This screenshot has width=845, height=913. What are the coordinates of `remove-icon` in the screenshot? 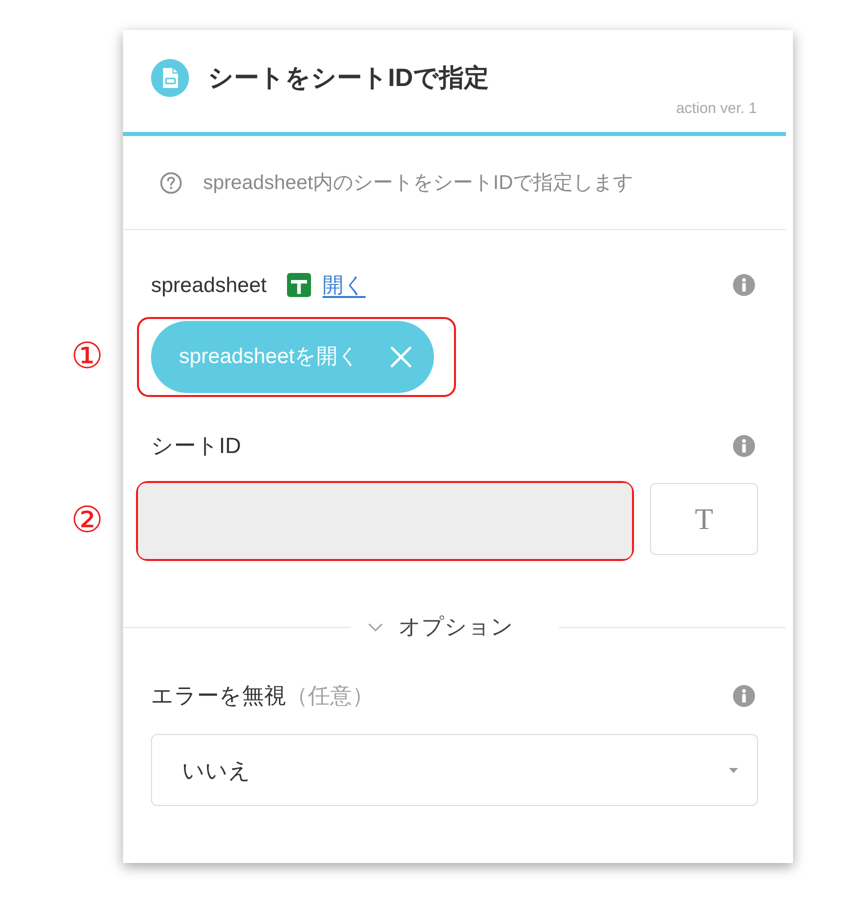 It's located at (401, 357).